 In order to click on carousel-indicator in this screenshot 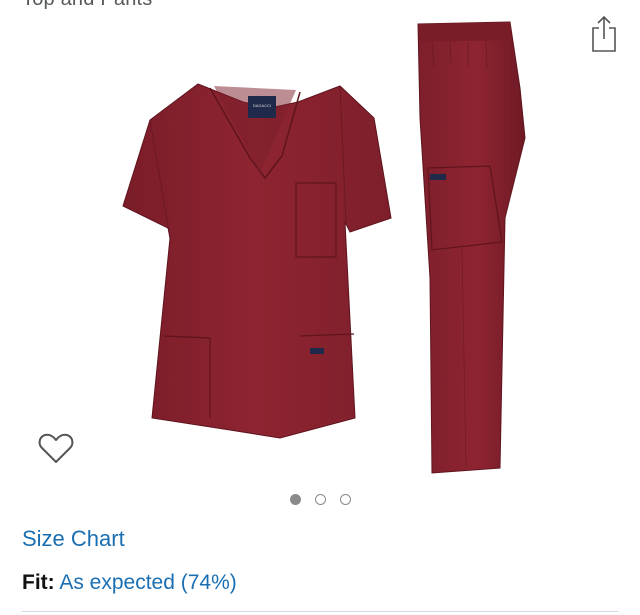, I will do `click(320, 499)`.